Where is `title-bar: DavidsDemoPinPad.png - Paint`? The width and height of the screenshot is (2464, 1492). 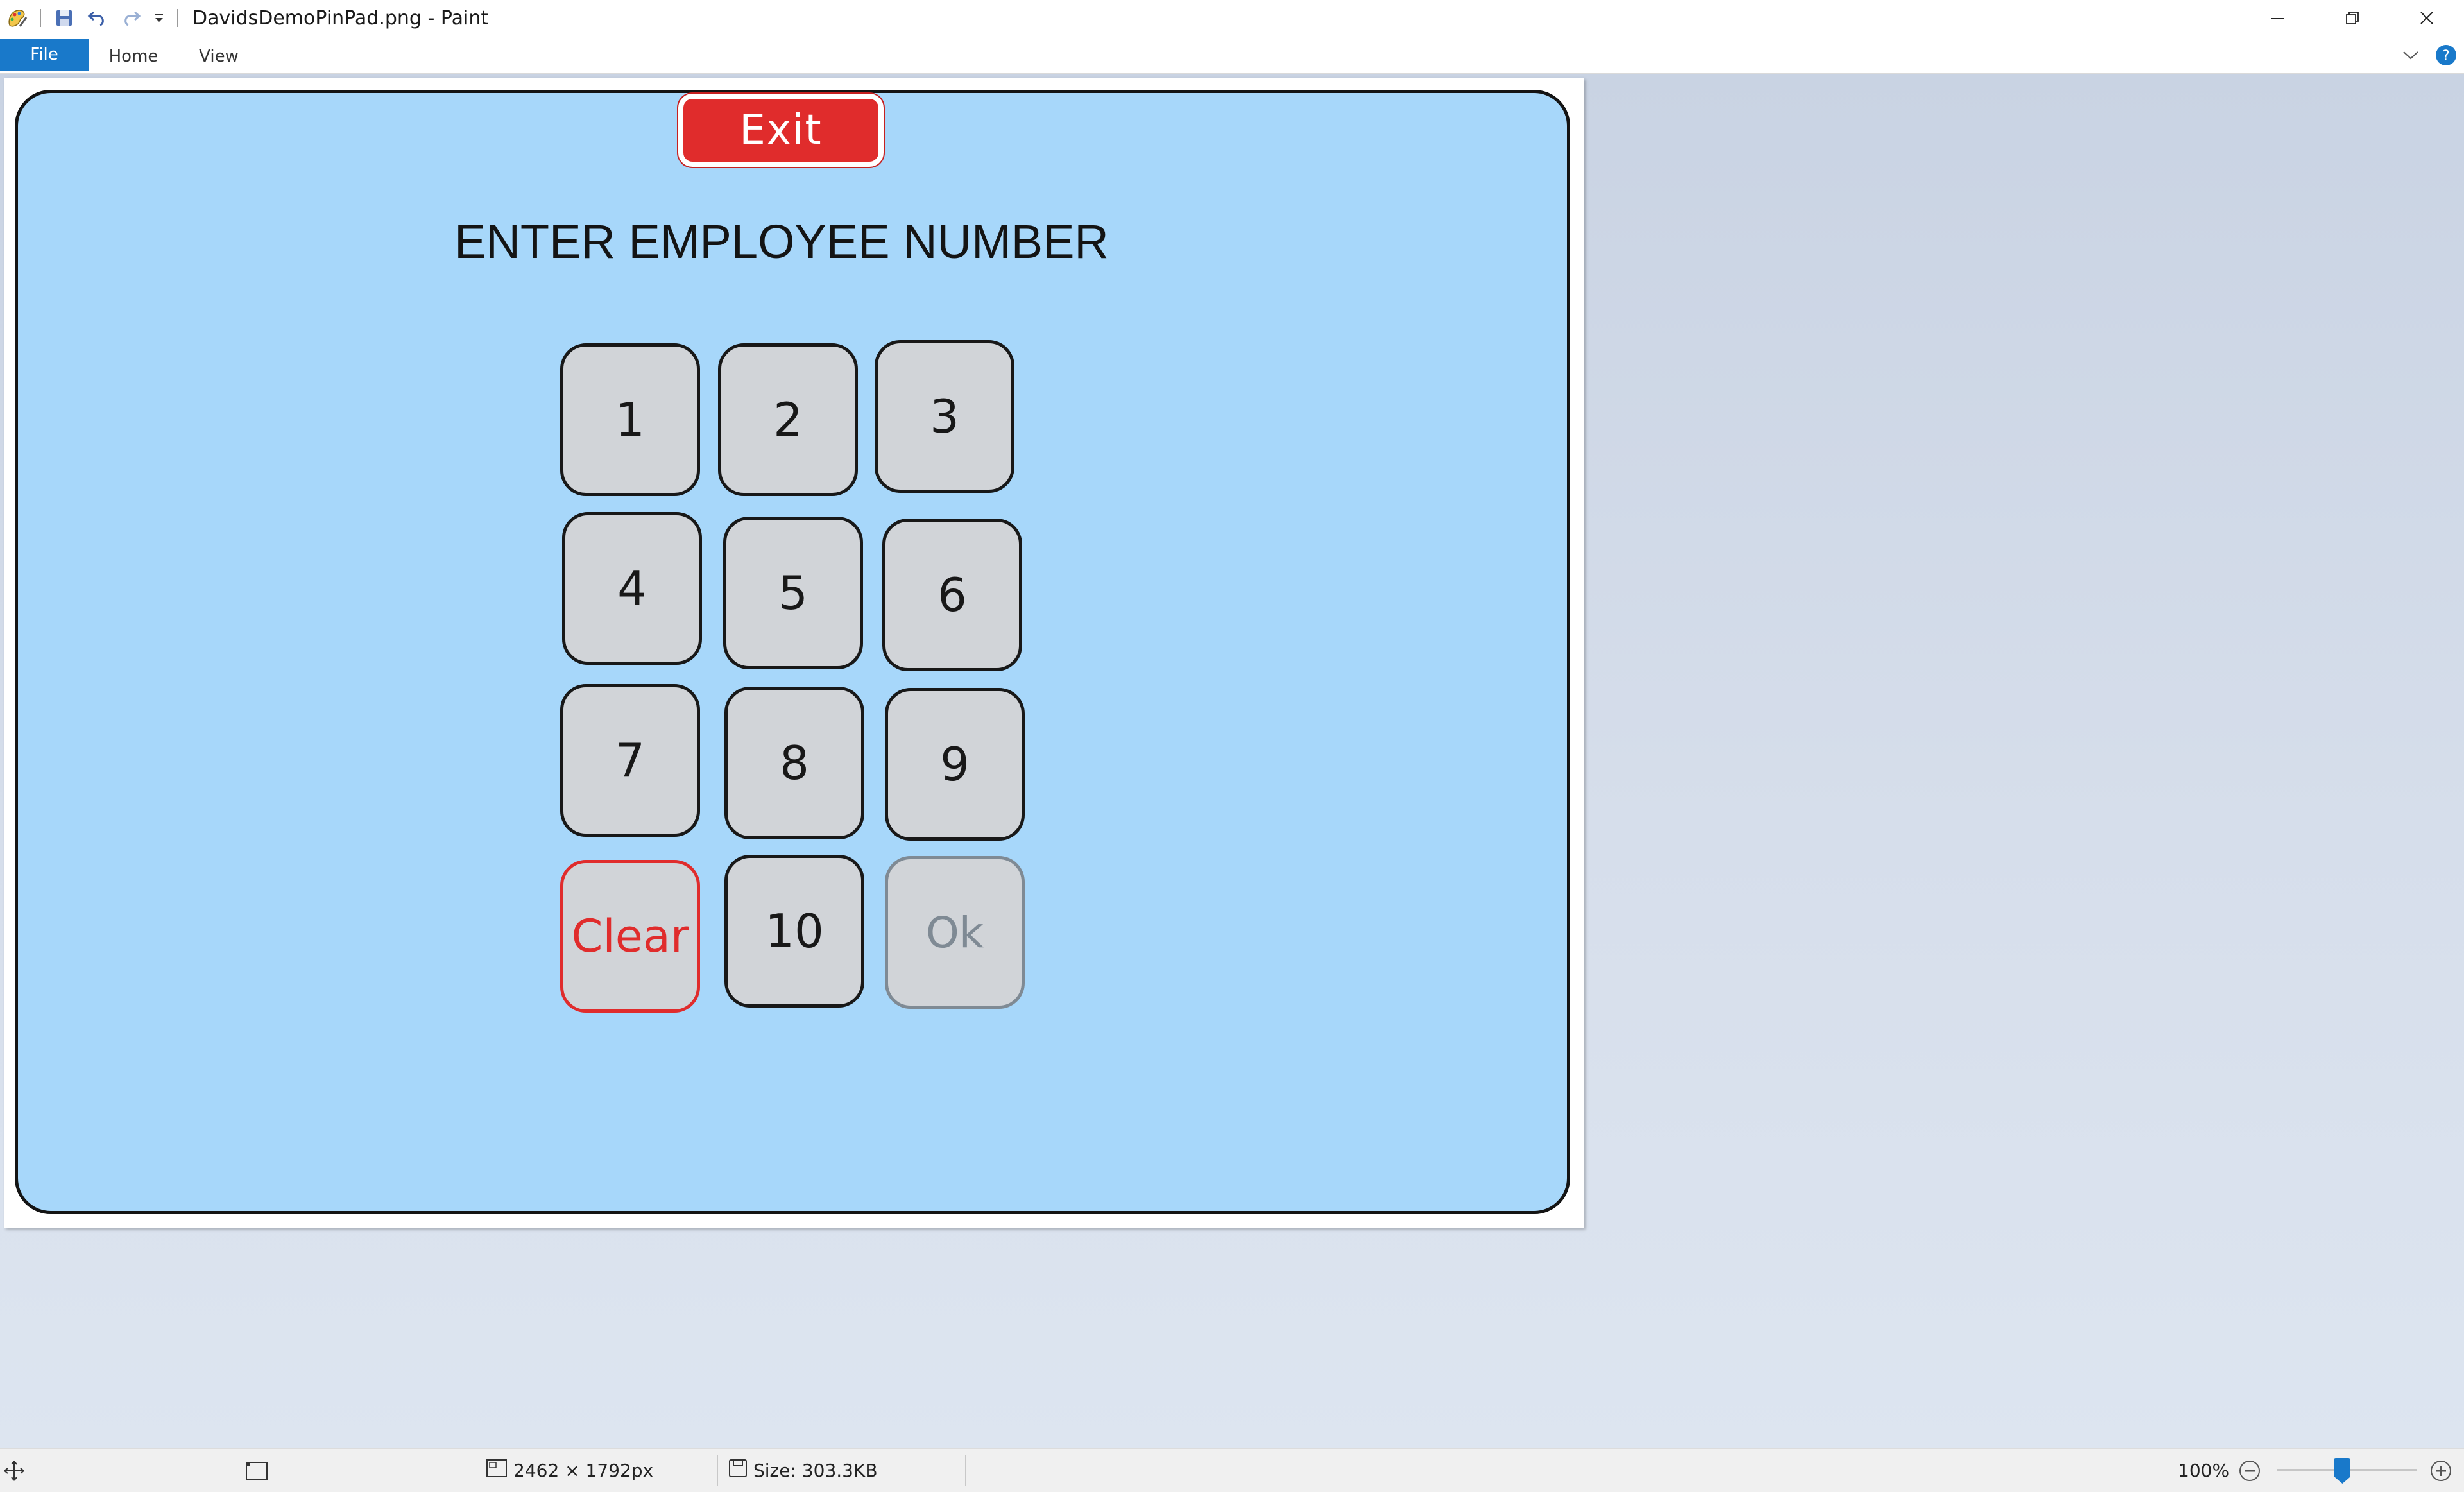 title-bar: DavidsDemoPinPad.png - Paint is located at coordinates (1232, 18).